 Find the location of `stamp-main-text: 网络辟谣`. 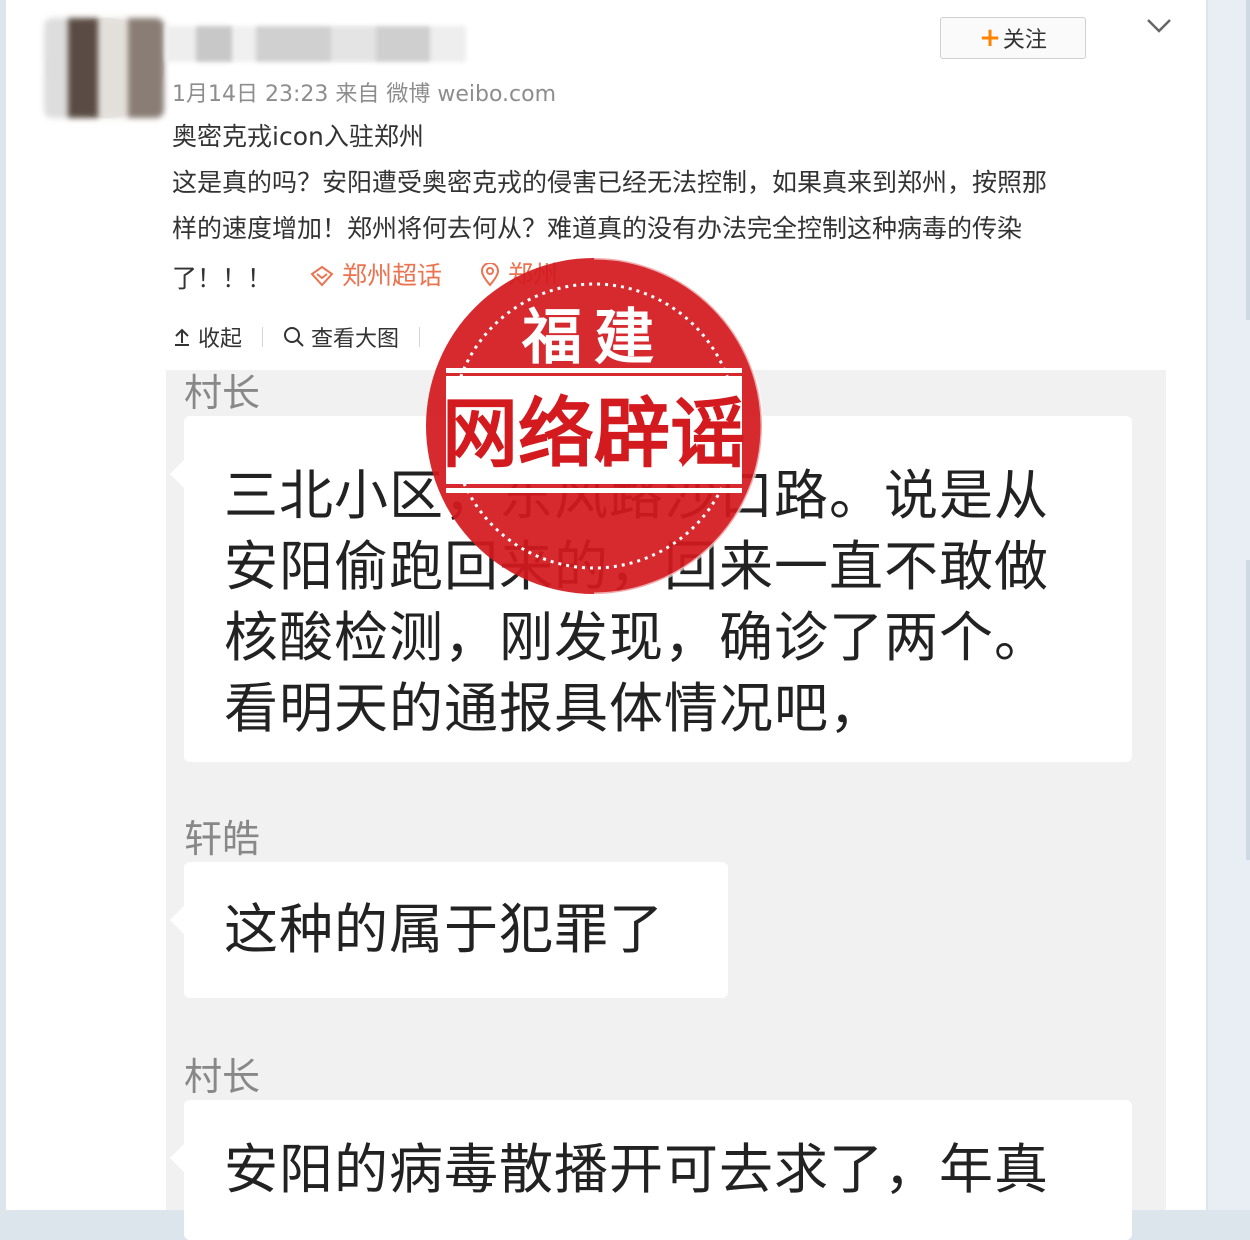

stamp-main-text: 网络辟谣 is located at coordinates (594, 433).